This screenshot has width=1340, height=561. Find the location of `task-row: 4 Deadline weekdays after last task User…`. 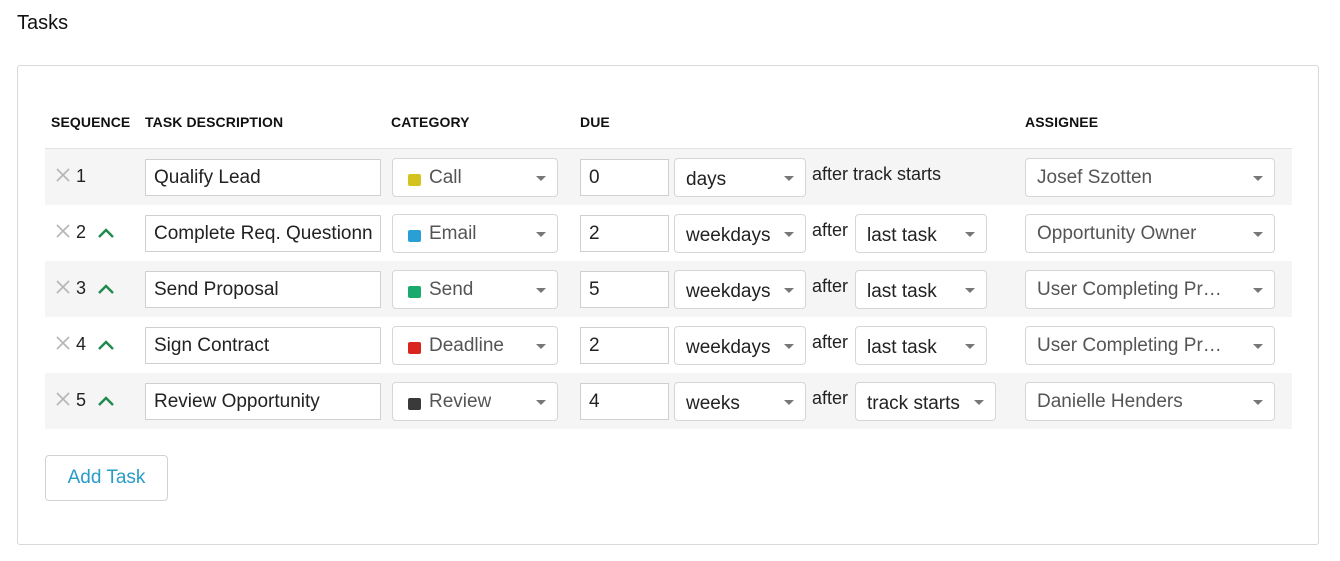

task-row: 4 Deadline weekdays after last task User… is located at coordinates (668, 345).